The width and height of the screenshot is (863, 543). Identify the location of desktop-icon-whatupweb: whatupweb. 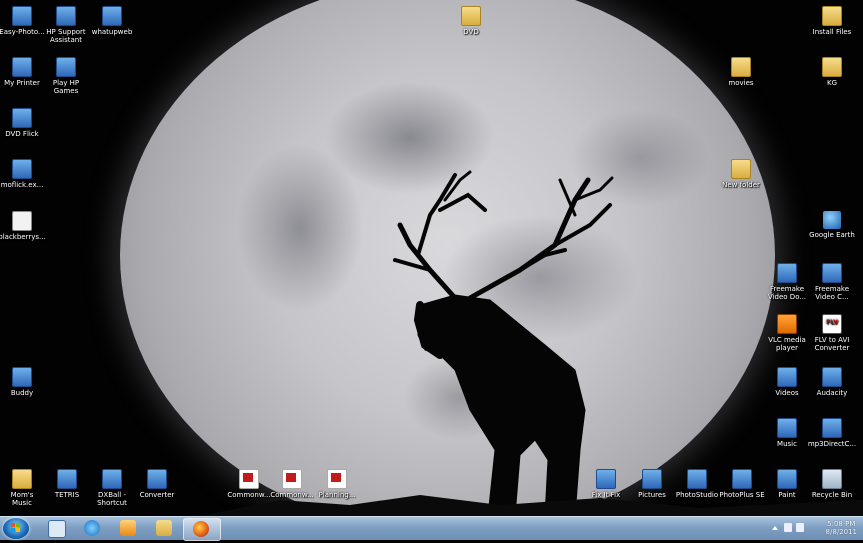
(112, 21).